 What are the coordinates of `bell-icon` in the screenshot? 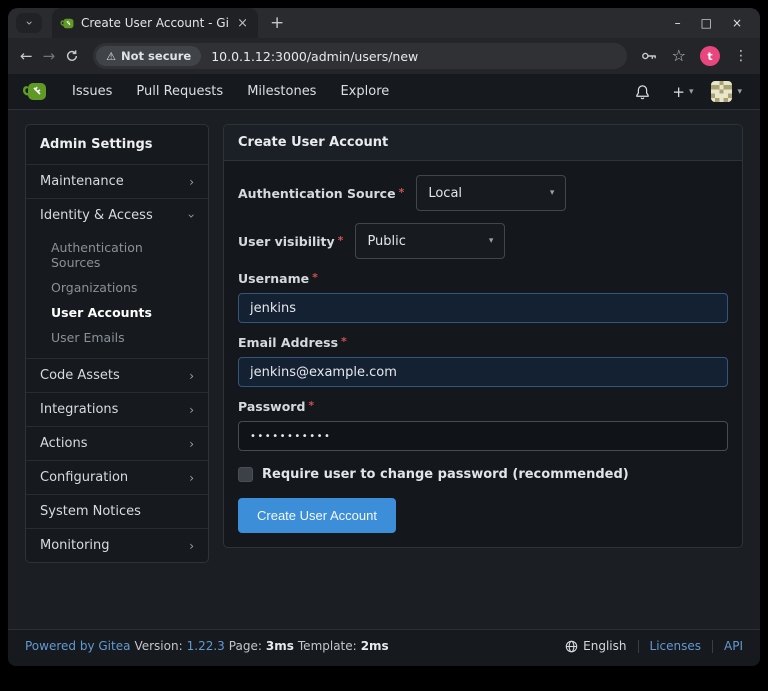 It's located at (643, 91).